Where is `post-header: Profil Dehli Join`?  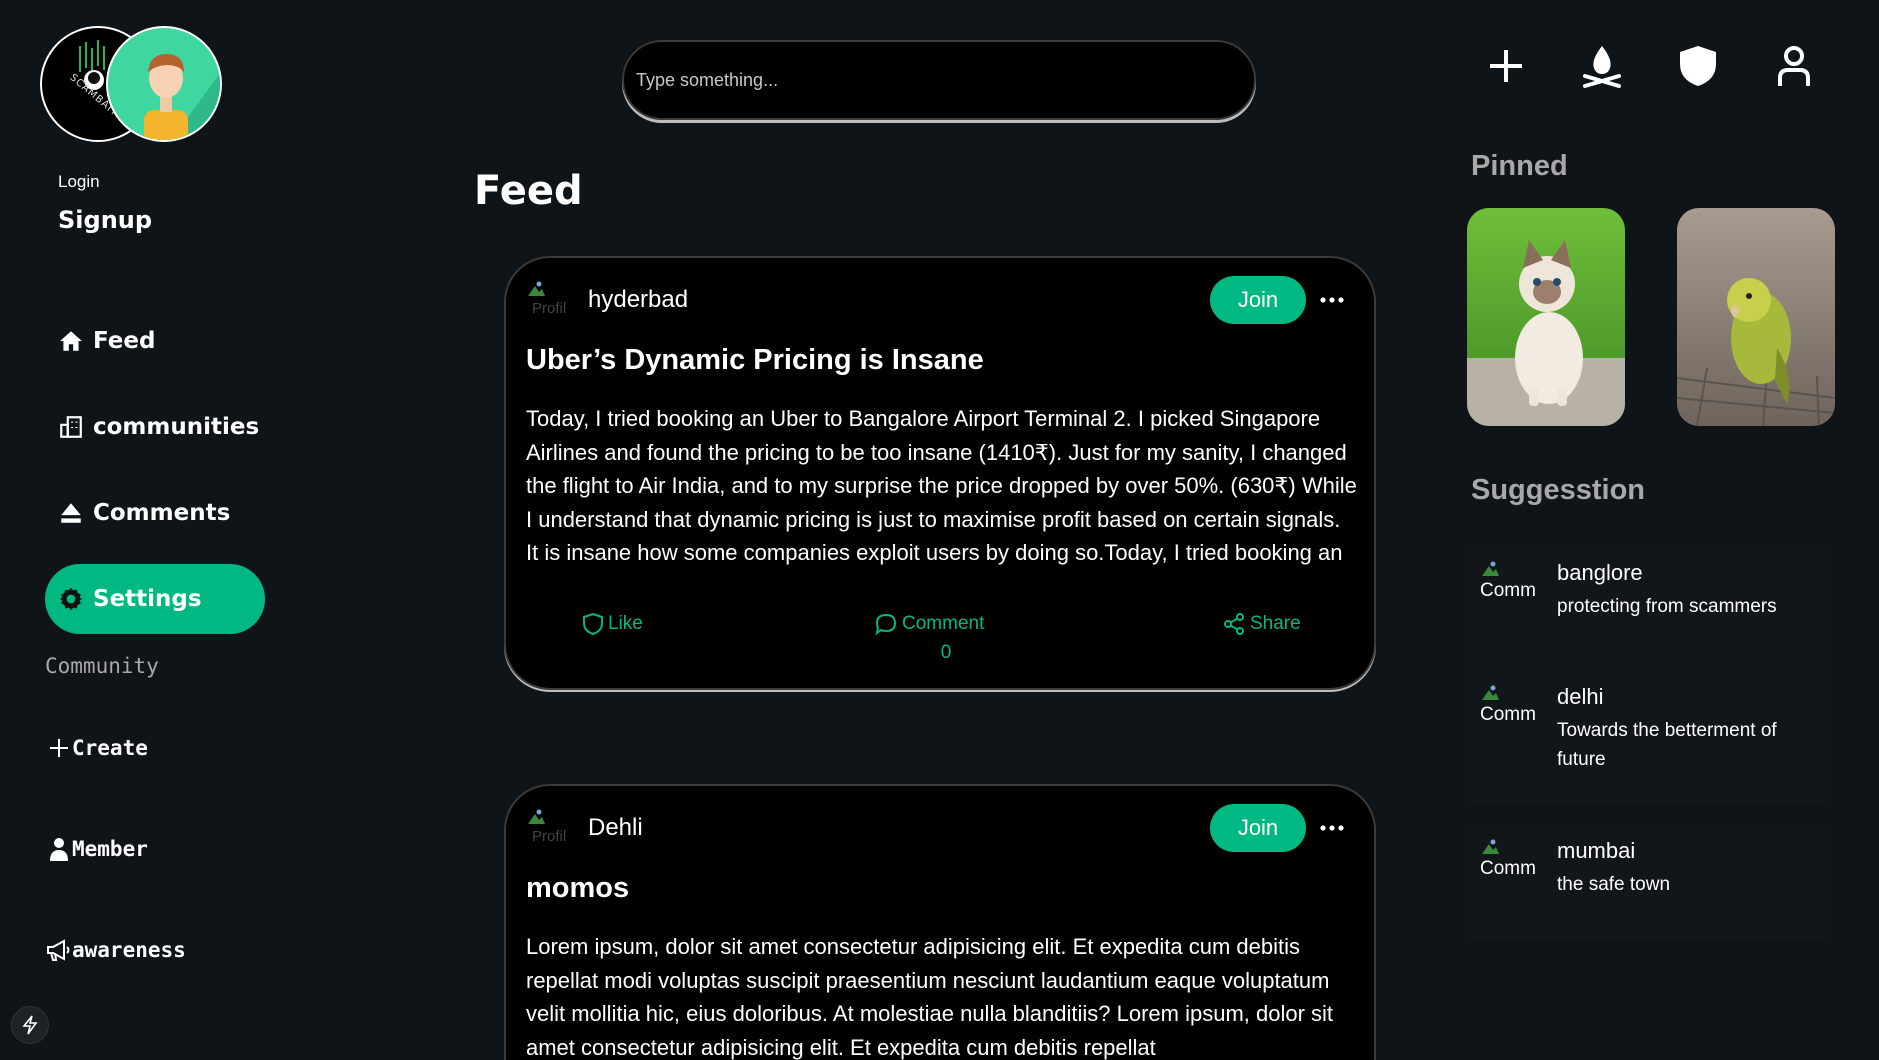 post-header: Profil Dehli Join is located at coordinates (940, 828).